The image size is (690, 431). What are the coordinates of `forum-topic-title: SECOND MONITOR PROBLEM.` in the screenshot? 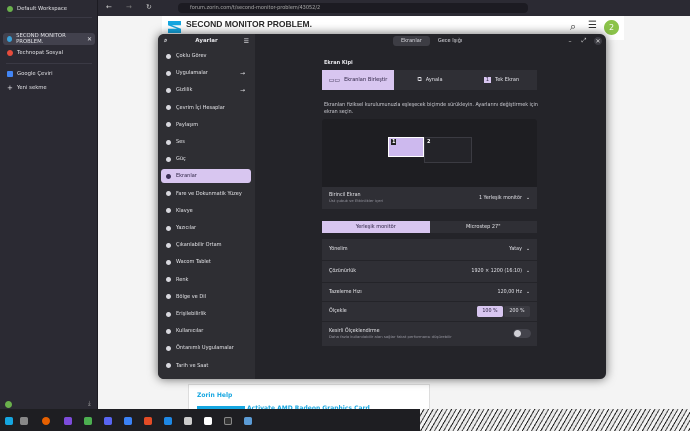 It's located at (249, 24).